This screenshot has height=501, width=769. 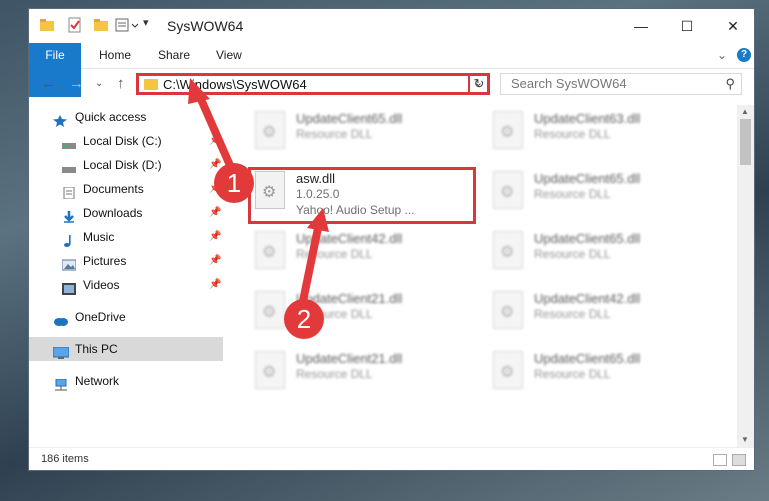 I want to click on callout-badge-2: 2, so click(x=304, y=319).